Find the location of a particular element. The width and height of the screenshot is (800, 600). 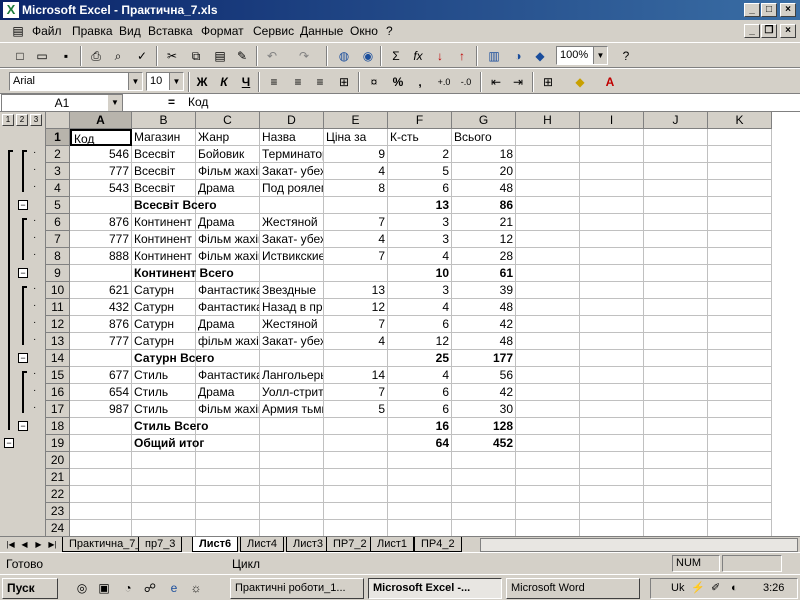

paste-icon: ▤ is located at coordinates (220, 56).